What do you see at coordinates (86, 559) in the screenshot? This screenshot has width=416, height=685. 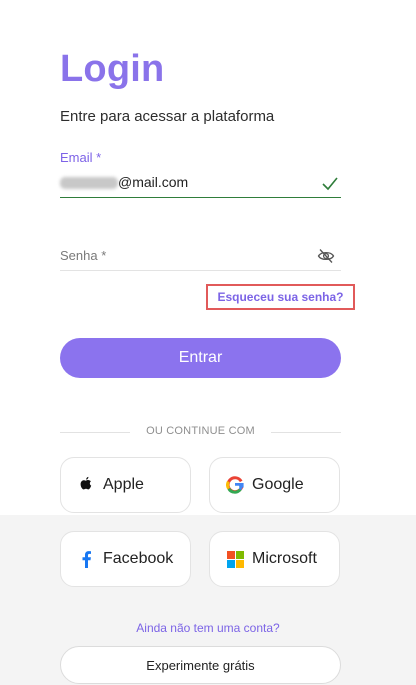 I see `facebook-icon` at bounding box center [86, 559].